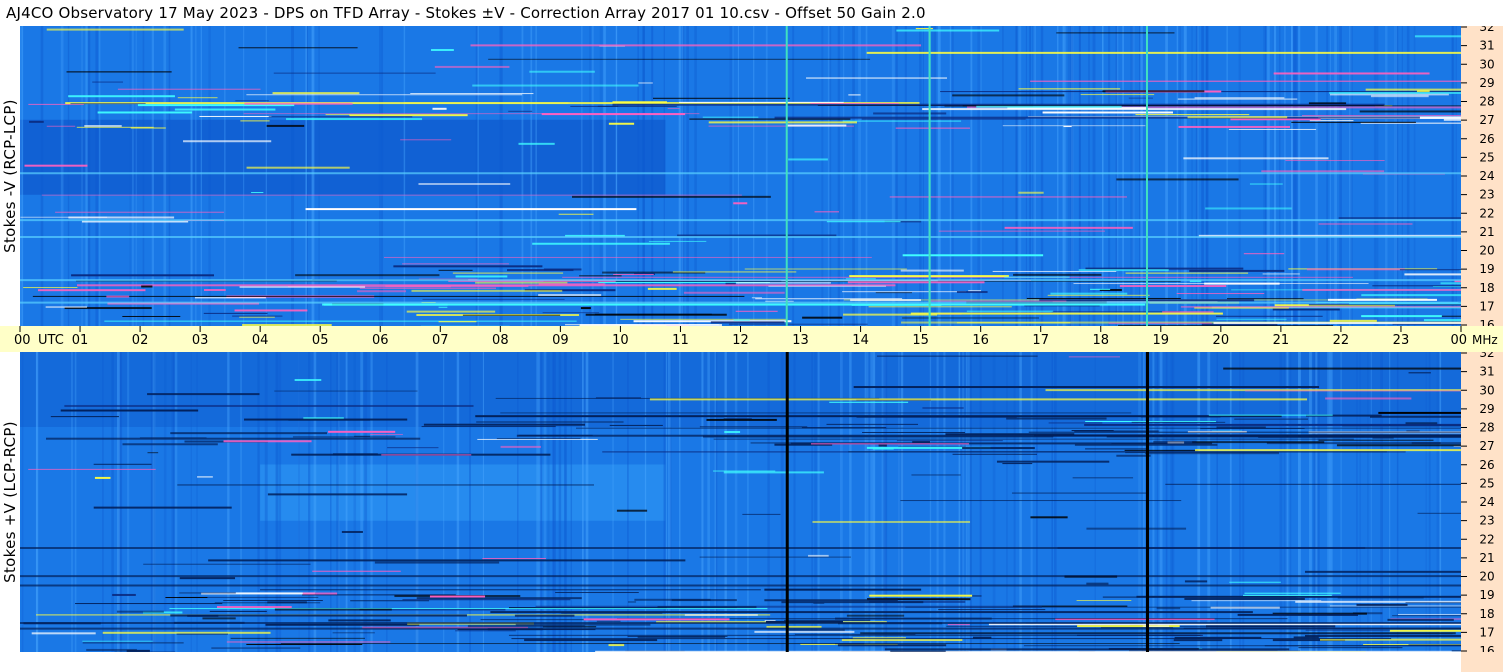 This screenshot has width=1503, height=672. What do you see at coordinates (200, 340) in the screenshot?
I see `time-tick-label: 03` at bounding box center [200, 340].